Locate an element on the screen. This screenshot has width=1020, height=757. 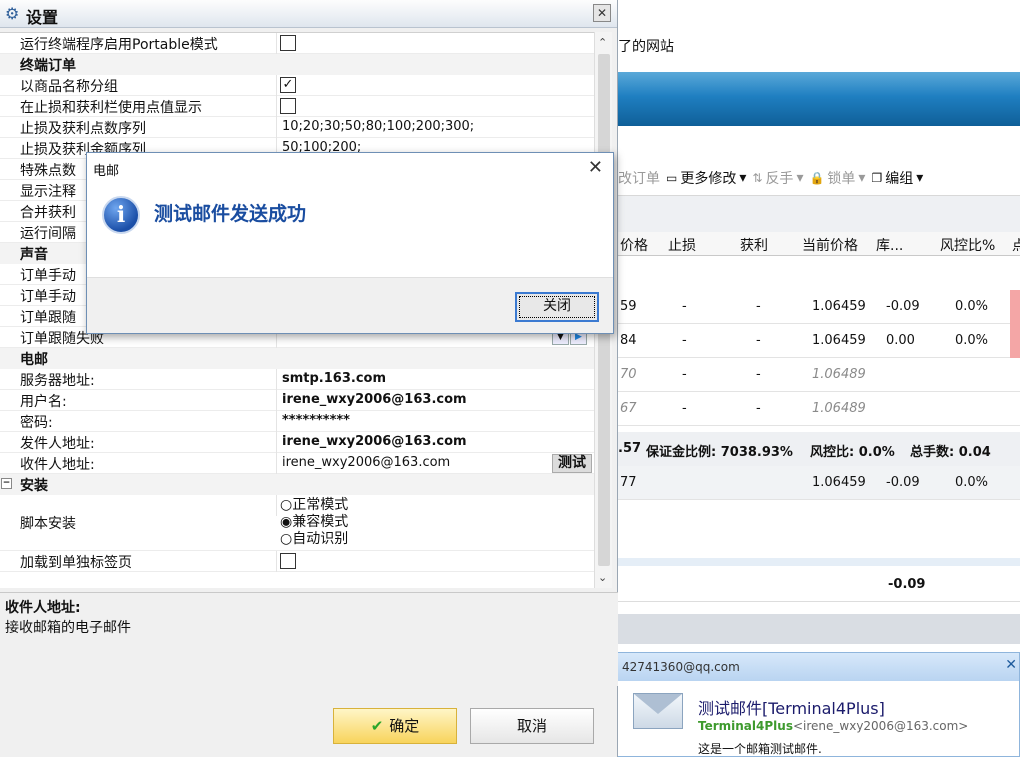
test-email-button: 测试 is located at coordinates (572, 463).